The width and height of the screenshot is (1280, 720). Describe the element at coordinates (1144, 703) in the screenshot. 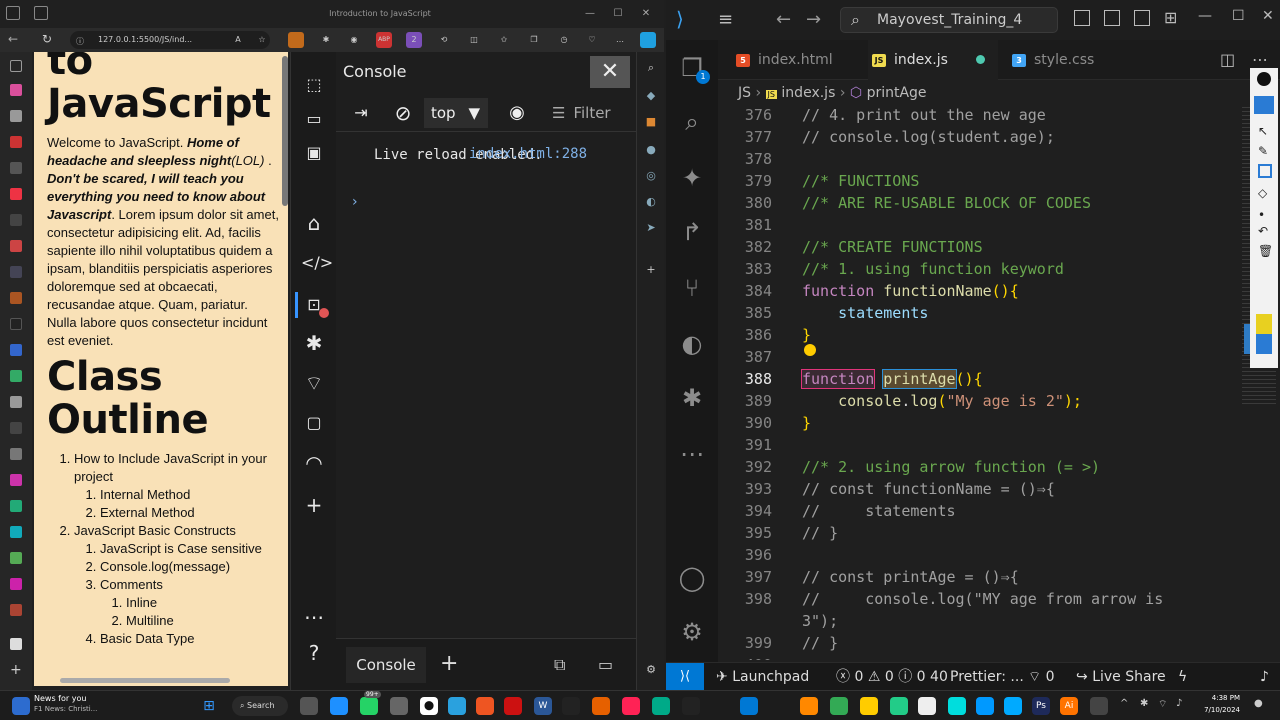

I see `tray-bluetooth-icon: ✱` at that location.